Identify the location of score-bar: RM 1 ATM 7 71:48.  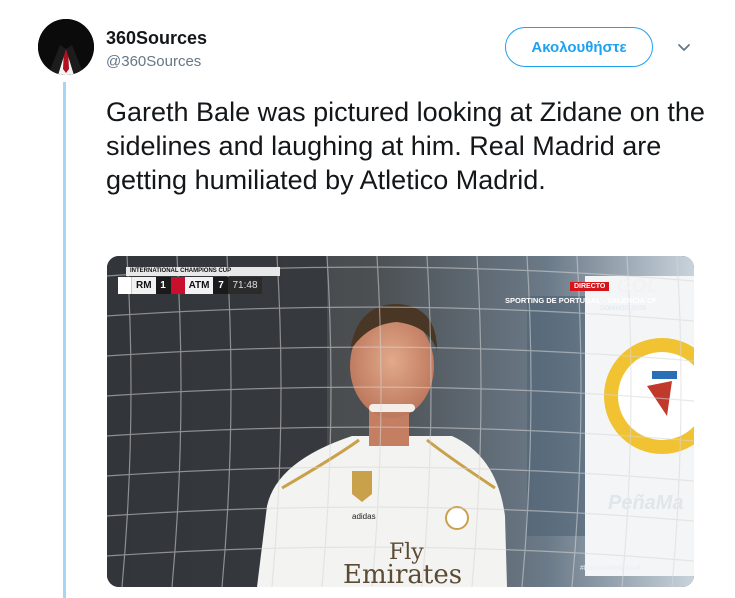
(190, 285).